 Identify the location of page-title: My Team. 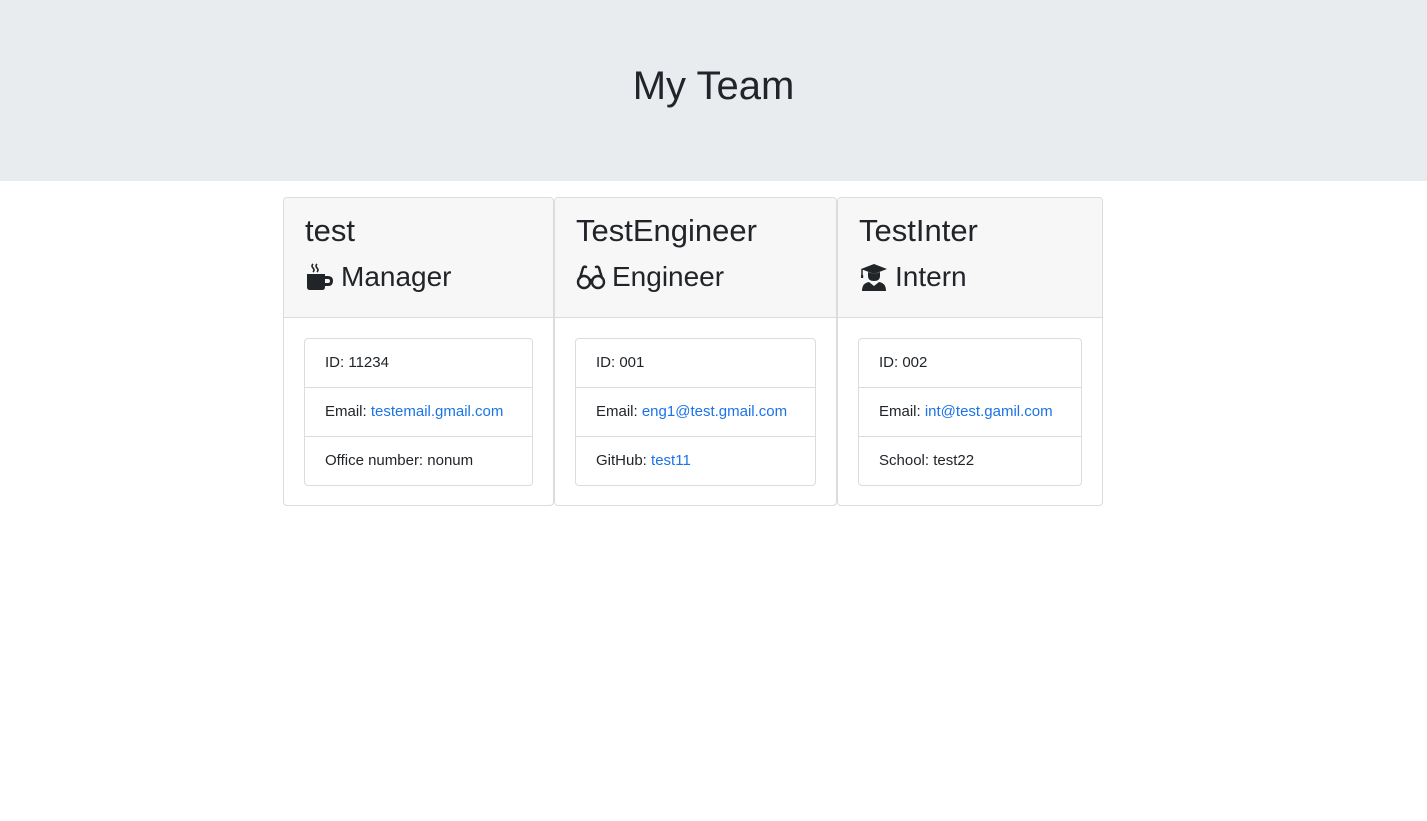
(713, 86).